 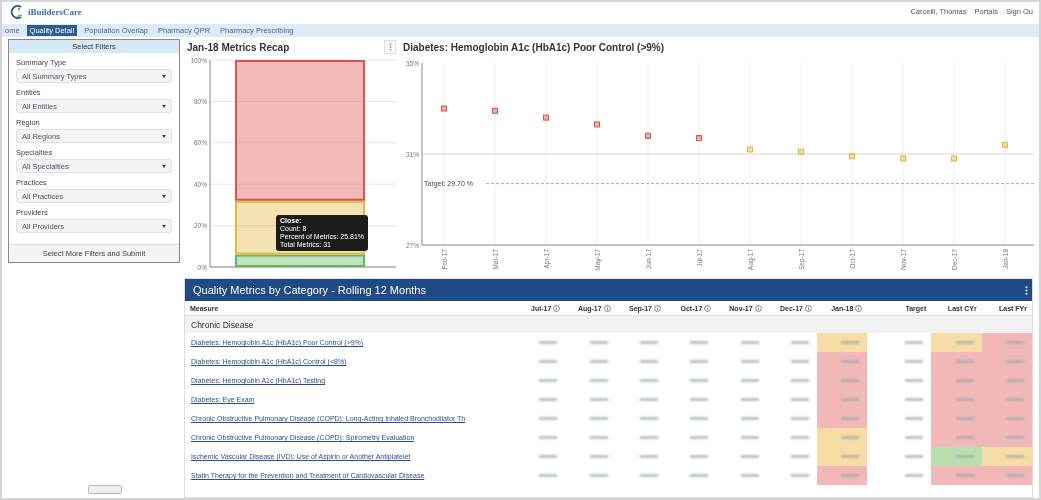 What do you see at coordinates (105, 489) in the screenshot?
I see `collapse-button` at bounding box center [105, 489].